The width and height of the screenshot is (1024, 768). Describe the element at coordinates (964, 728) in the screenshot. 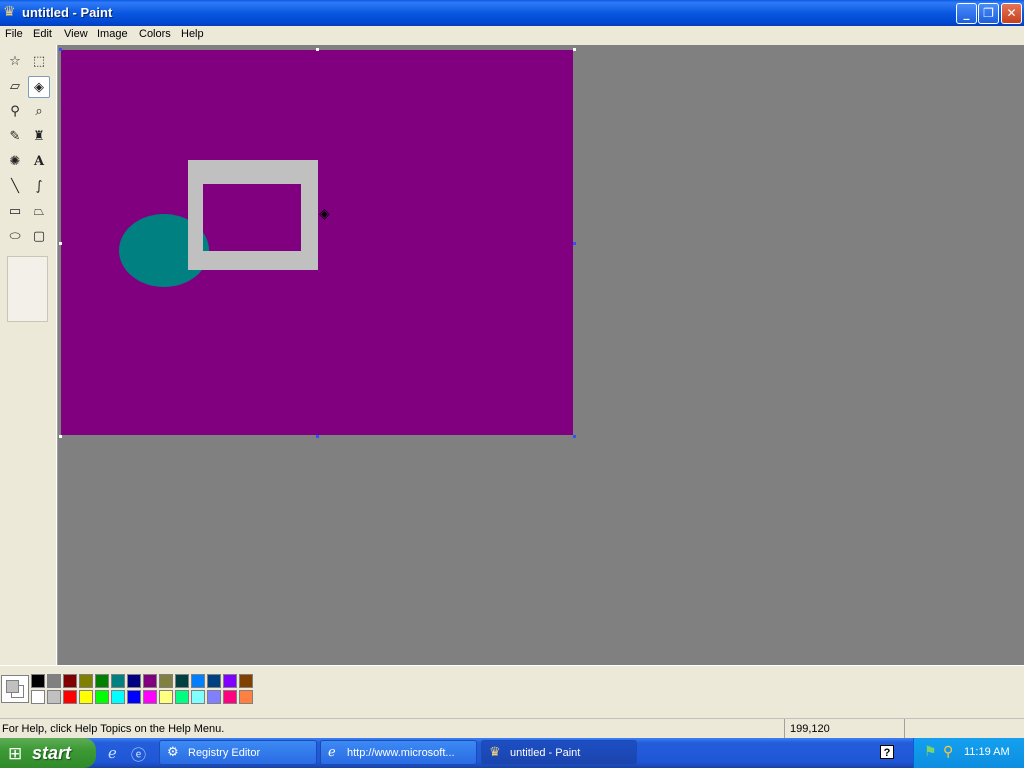

I see `selection-size` at that location.